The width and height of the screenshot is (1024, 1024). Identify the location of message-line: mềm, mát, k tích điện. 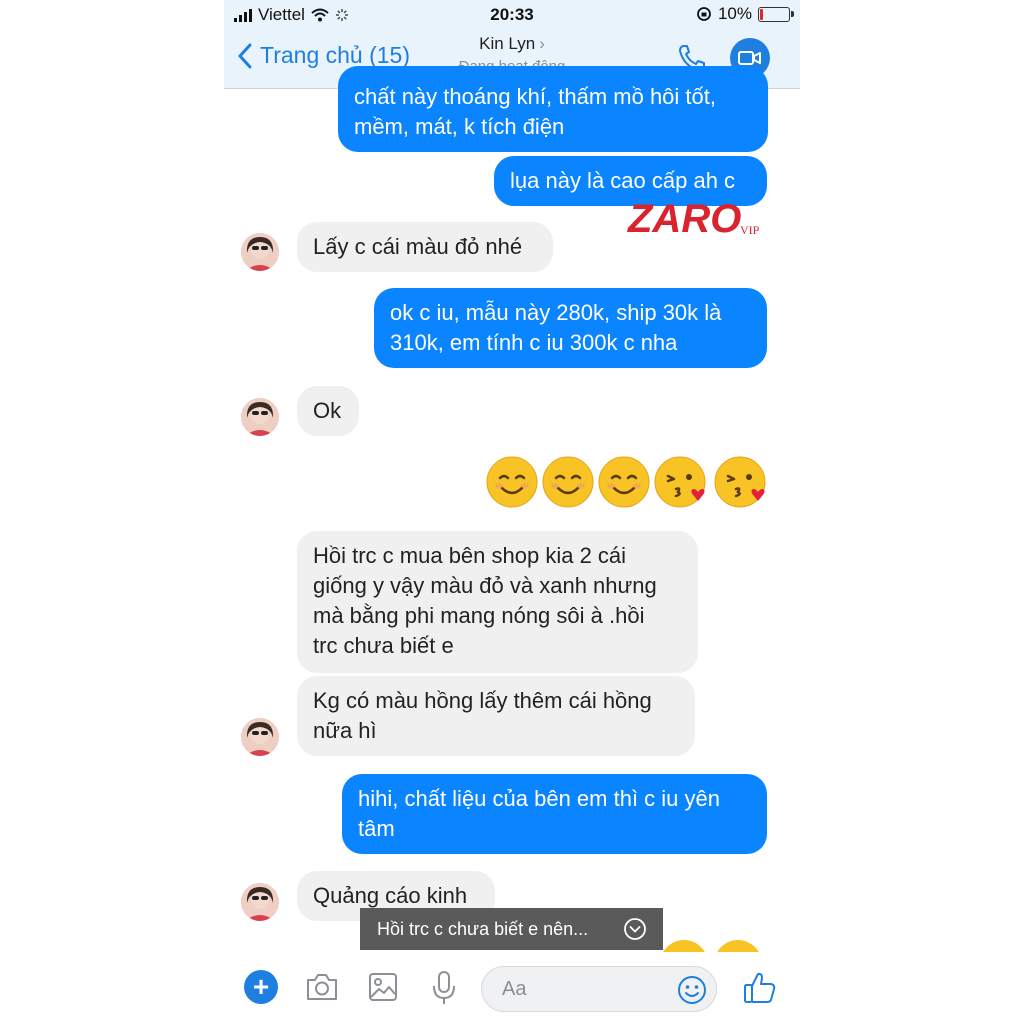
(459, 126).